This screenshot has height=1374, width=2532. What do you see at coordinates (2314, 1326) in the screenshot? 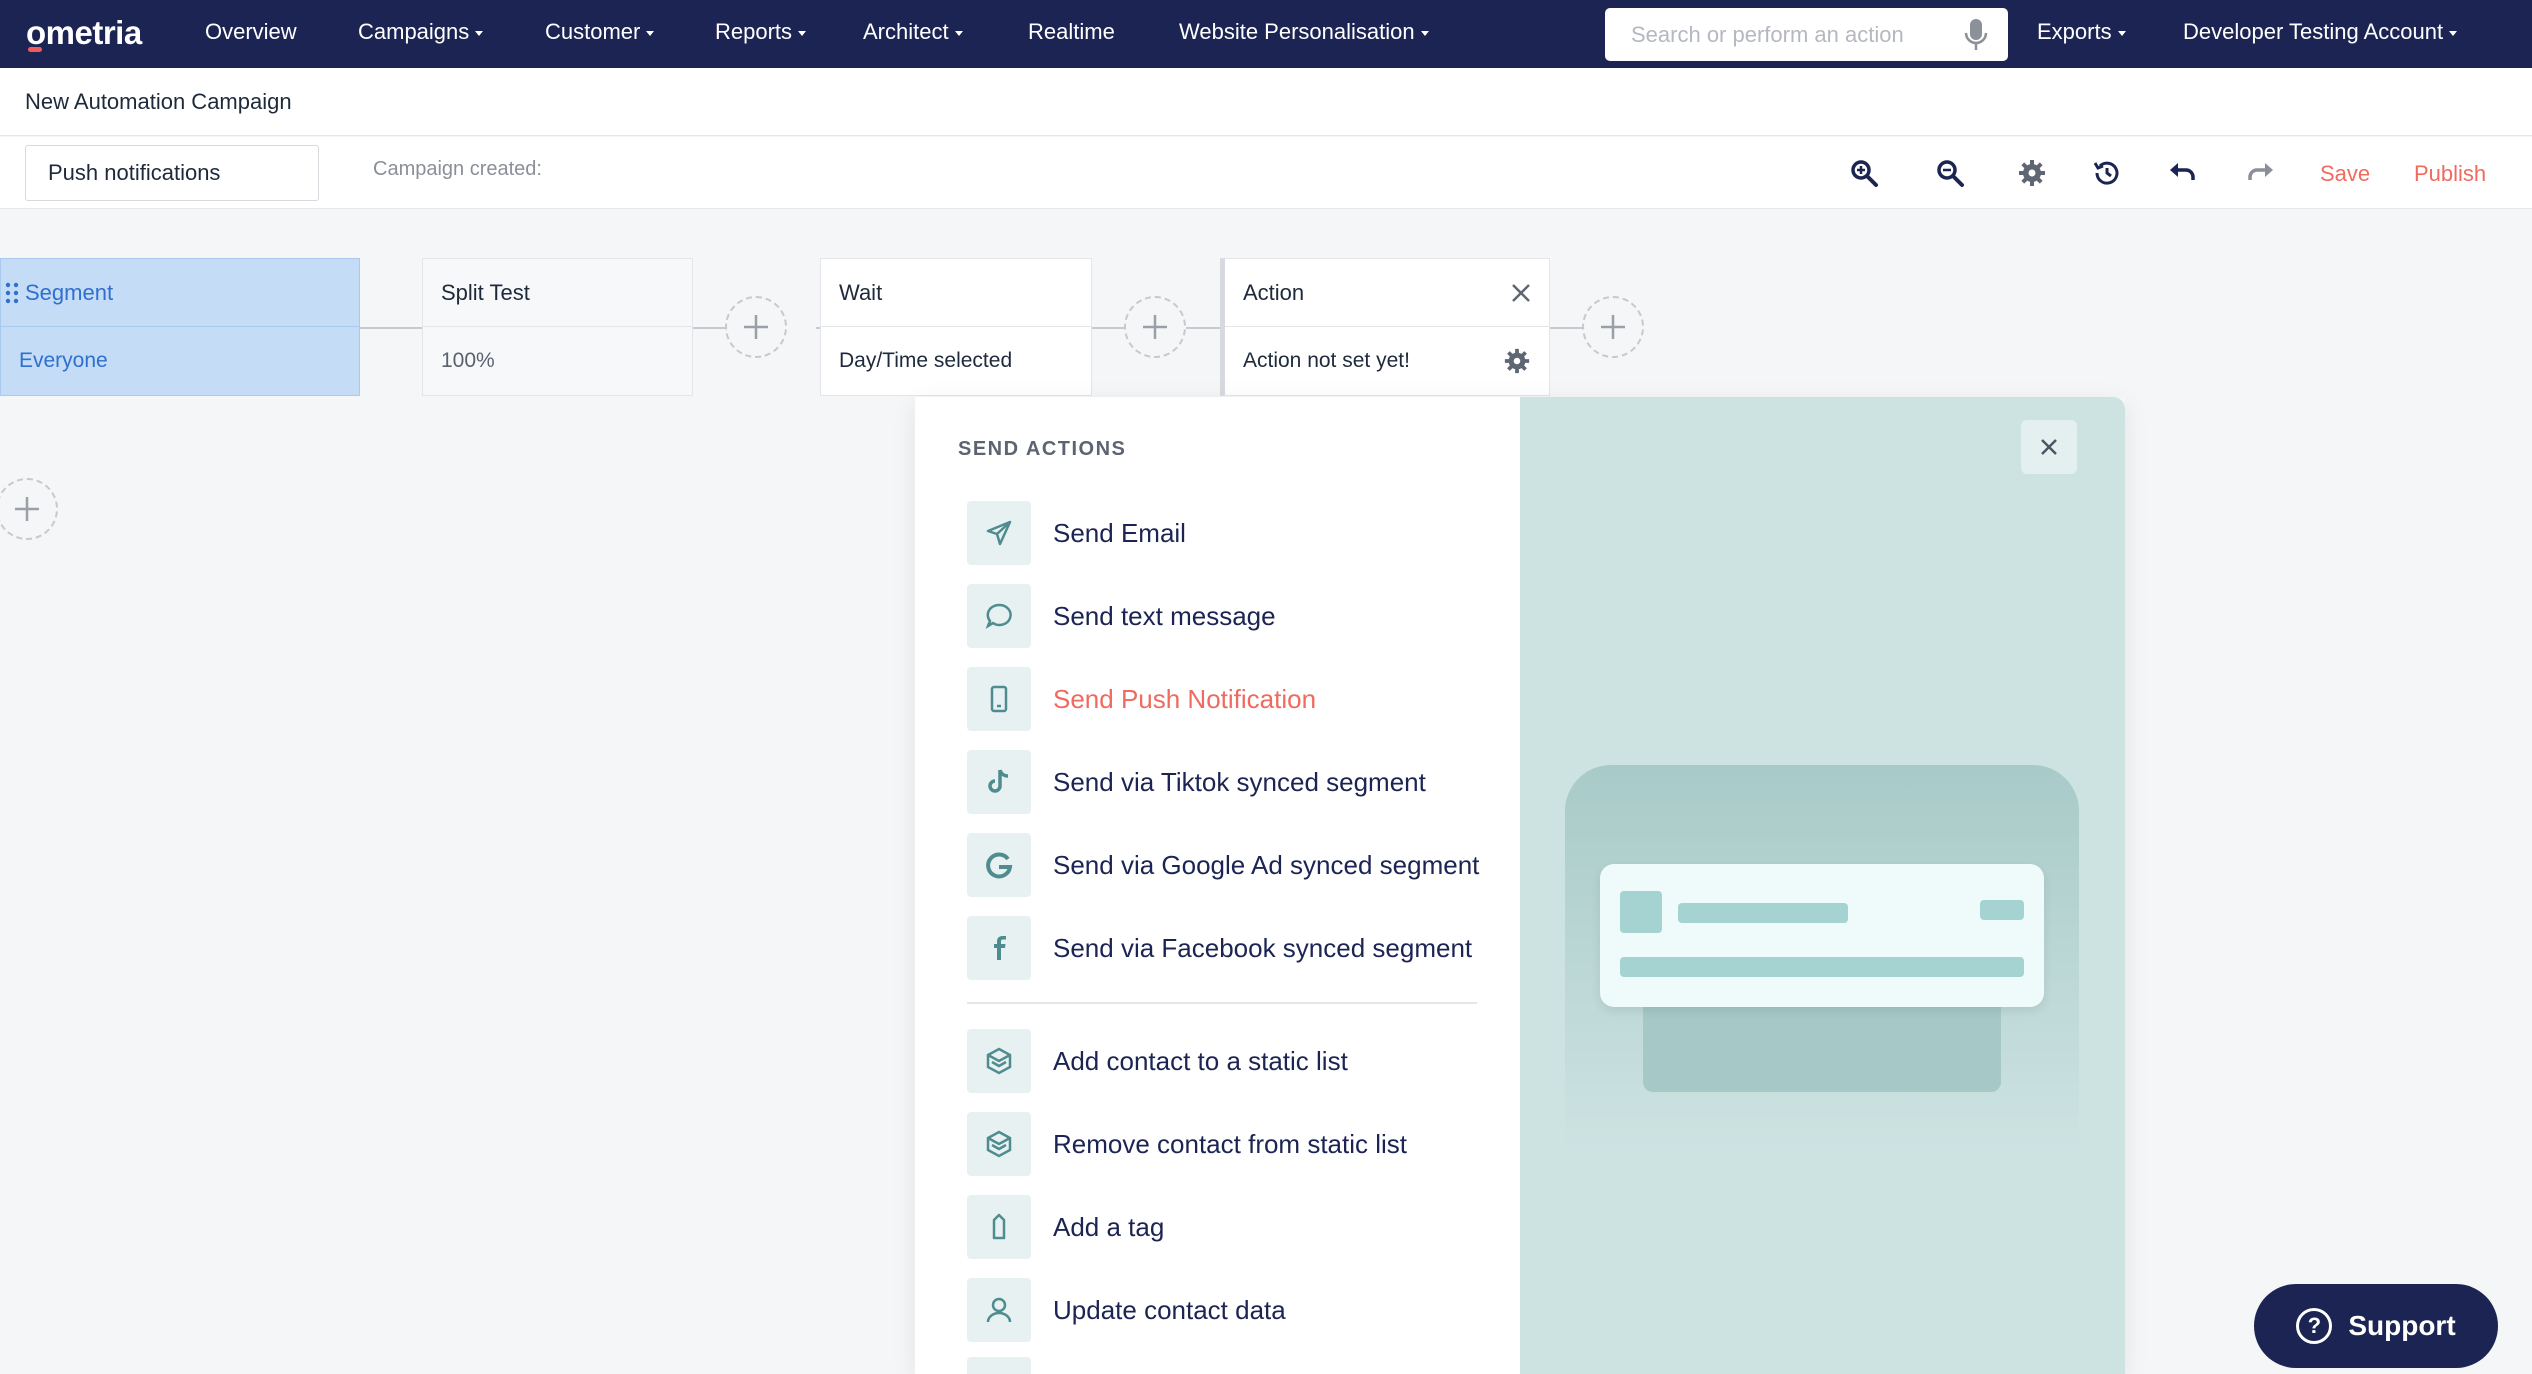
I see `help-icon: ?` at bounding box center [2314, 1326].